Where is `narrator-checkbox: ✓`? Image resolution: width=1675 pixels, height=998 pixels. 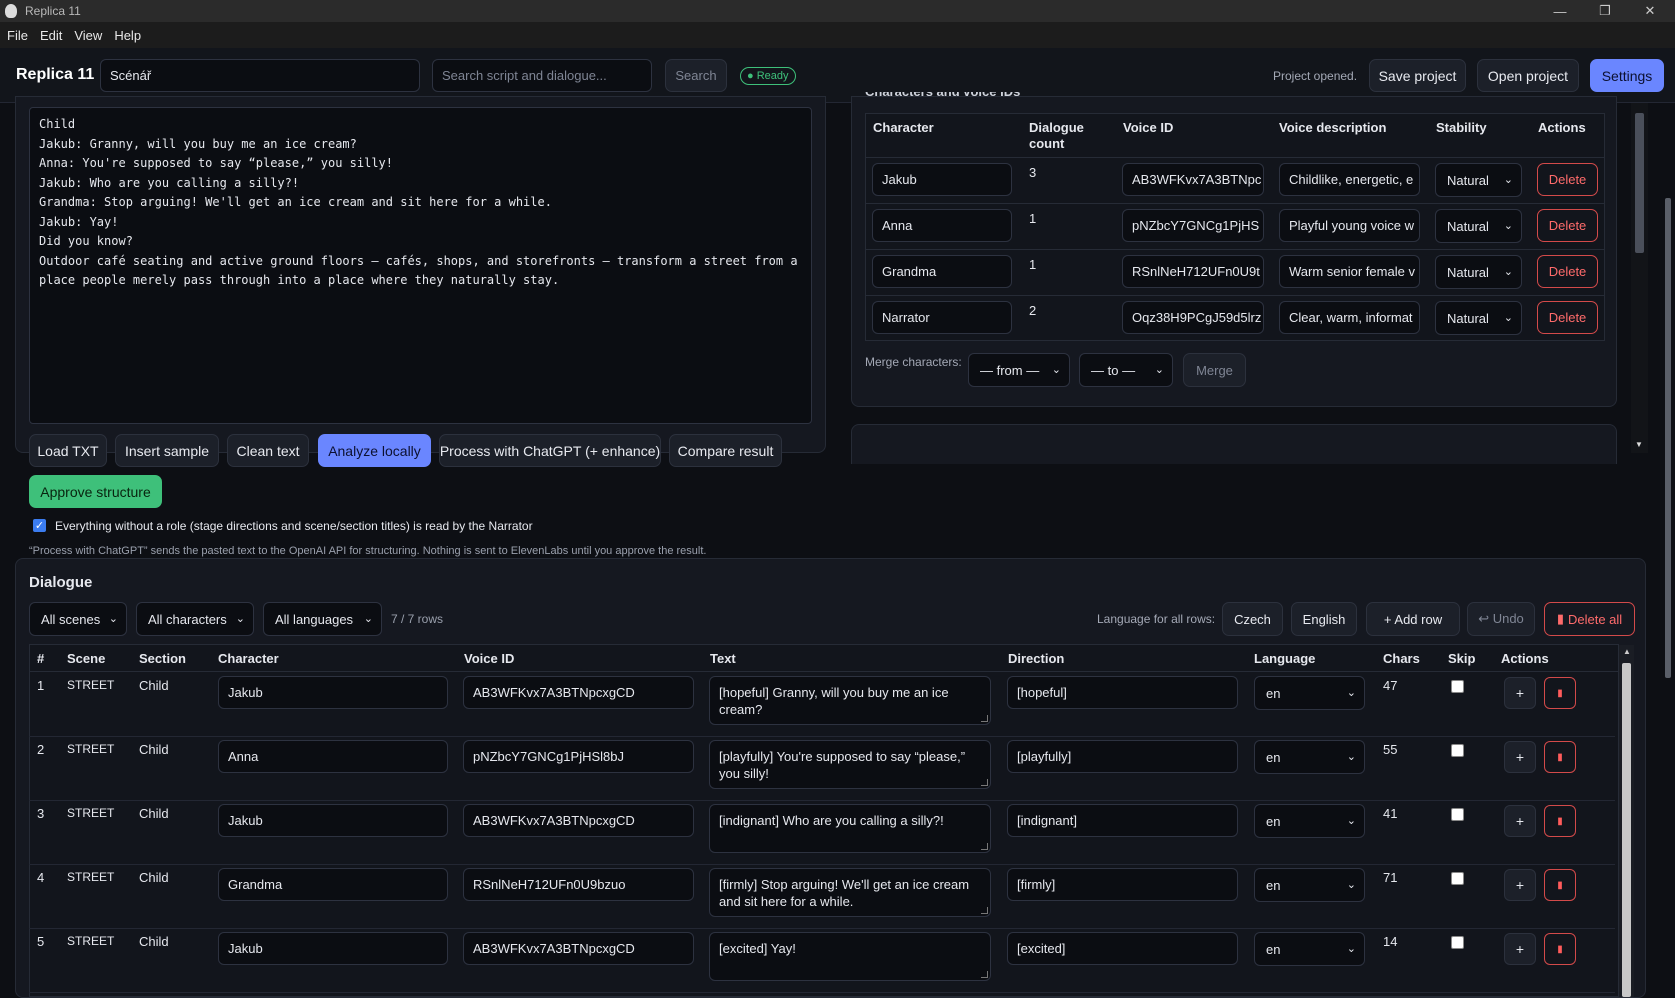 narrator-checkbox: ✓ is located at coordinates (39, 525).